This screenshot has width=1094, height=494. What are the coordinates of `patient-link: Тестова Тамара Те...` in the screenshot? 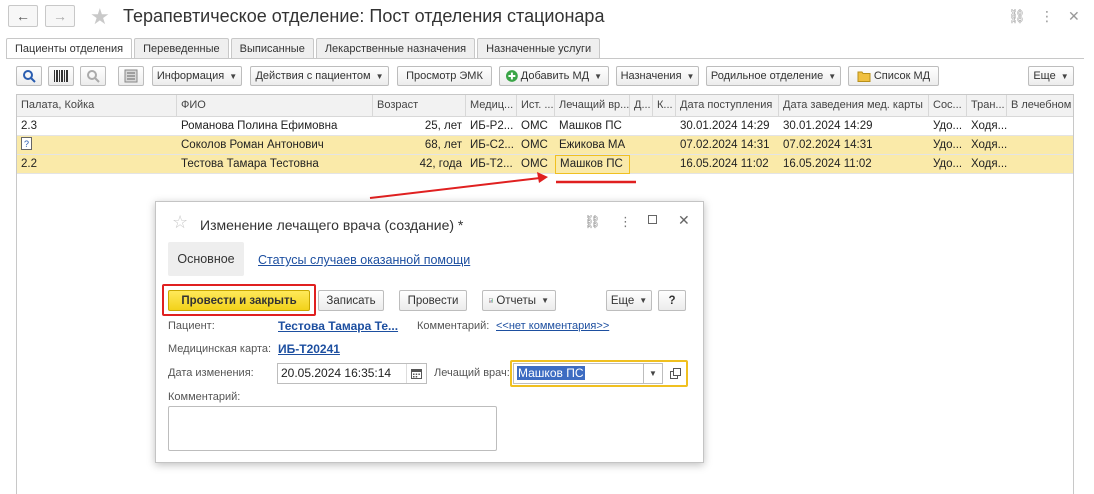 It's located at (338, 326).